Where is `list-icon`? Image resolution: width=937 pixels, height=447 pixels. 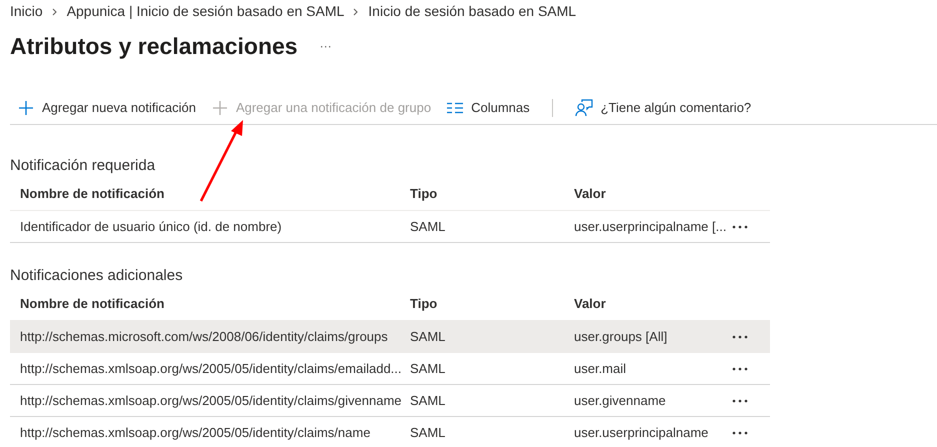 list-icon is located at coordinates (455, 108).